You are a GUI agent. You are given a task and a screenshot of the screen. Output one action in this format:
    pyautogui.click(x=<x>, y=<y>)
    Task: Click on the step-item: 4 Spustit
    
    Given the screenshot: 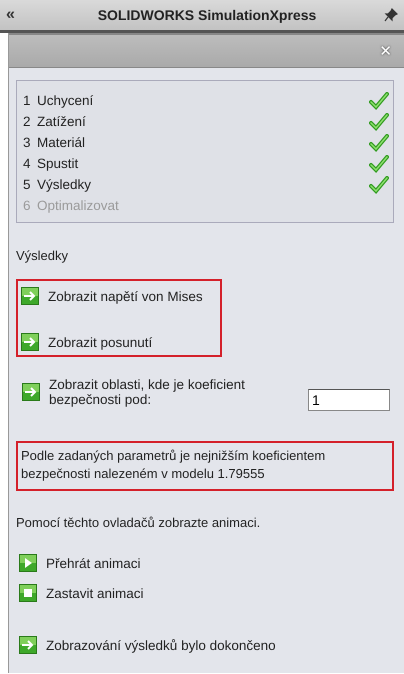 What is the action you would take?
    pyautogui.click(x=206, y=163)
    